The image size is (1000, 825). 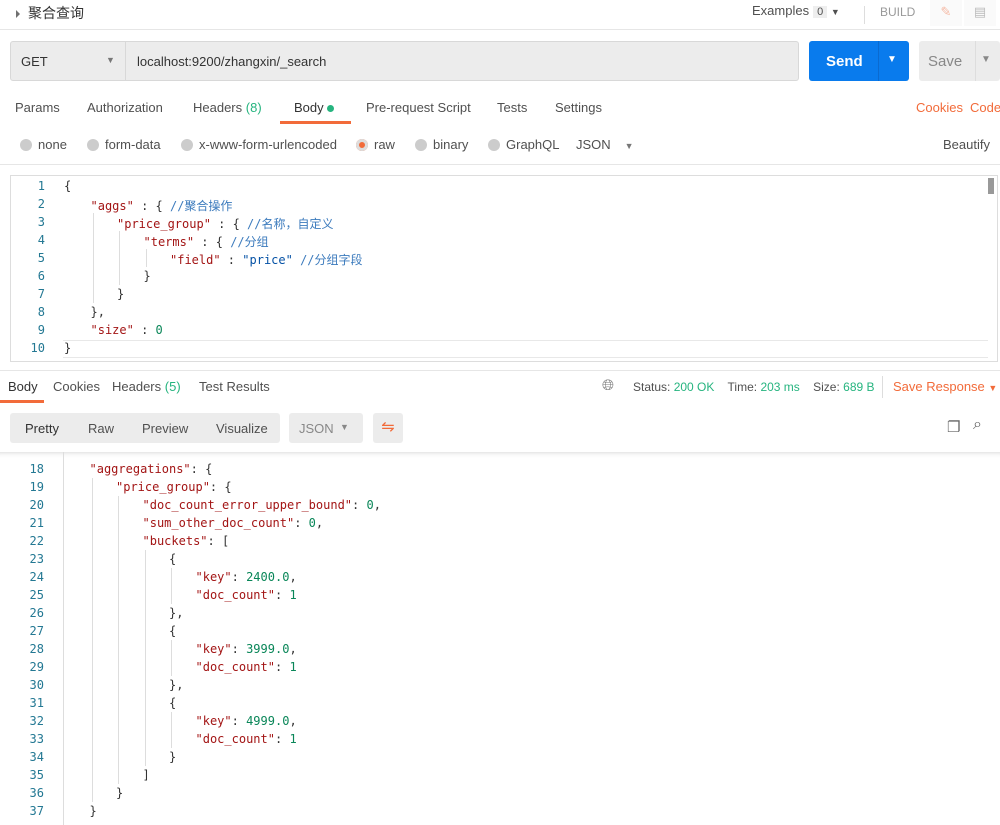 I want to click on format-value: JSON, so click(x=316, y=428).